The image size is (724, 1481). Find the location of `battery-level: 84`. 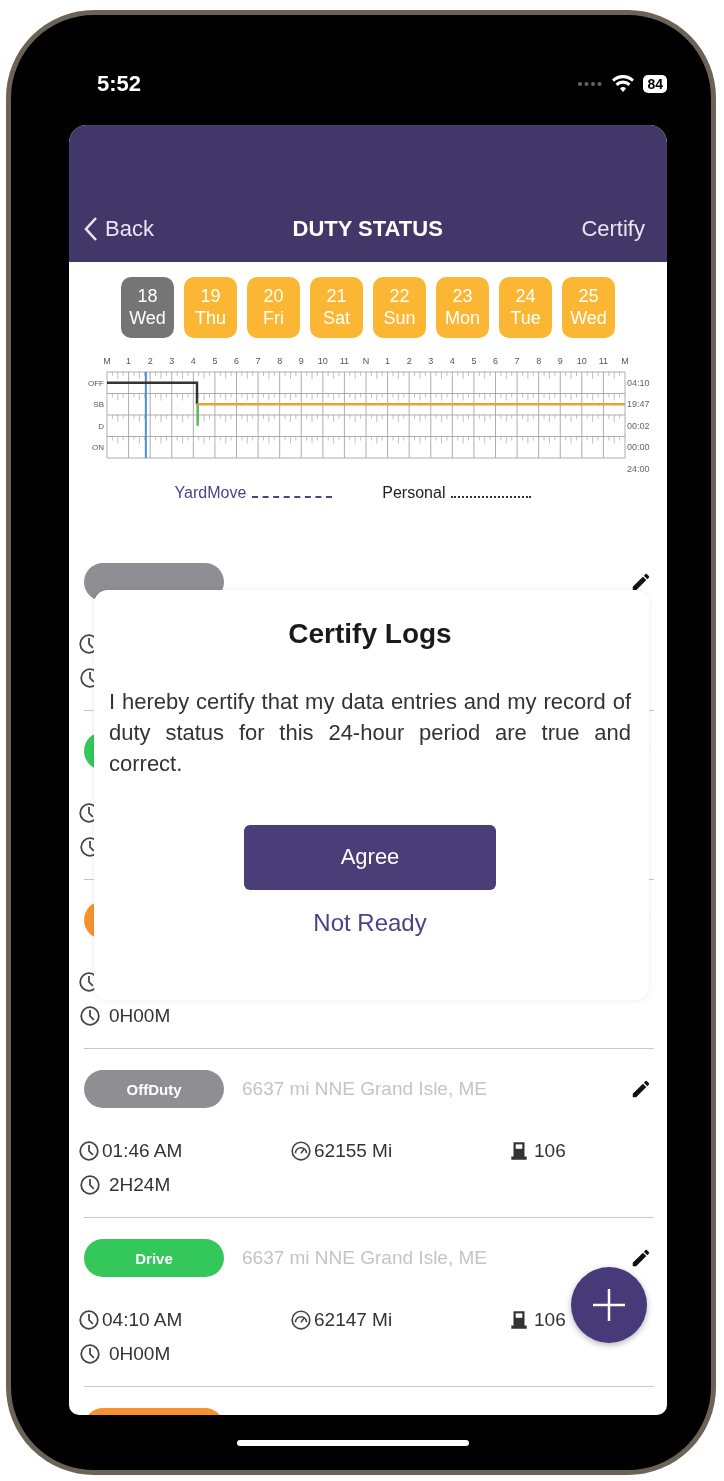

battery-level: 84 is located at coordinates (655, 84).